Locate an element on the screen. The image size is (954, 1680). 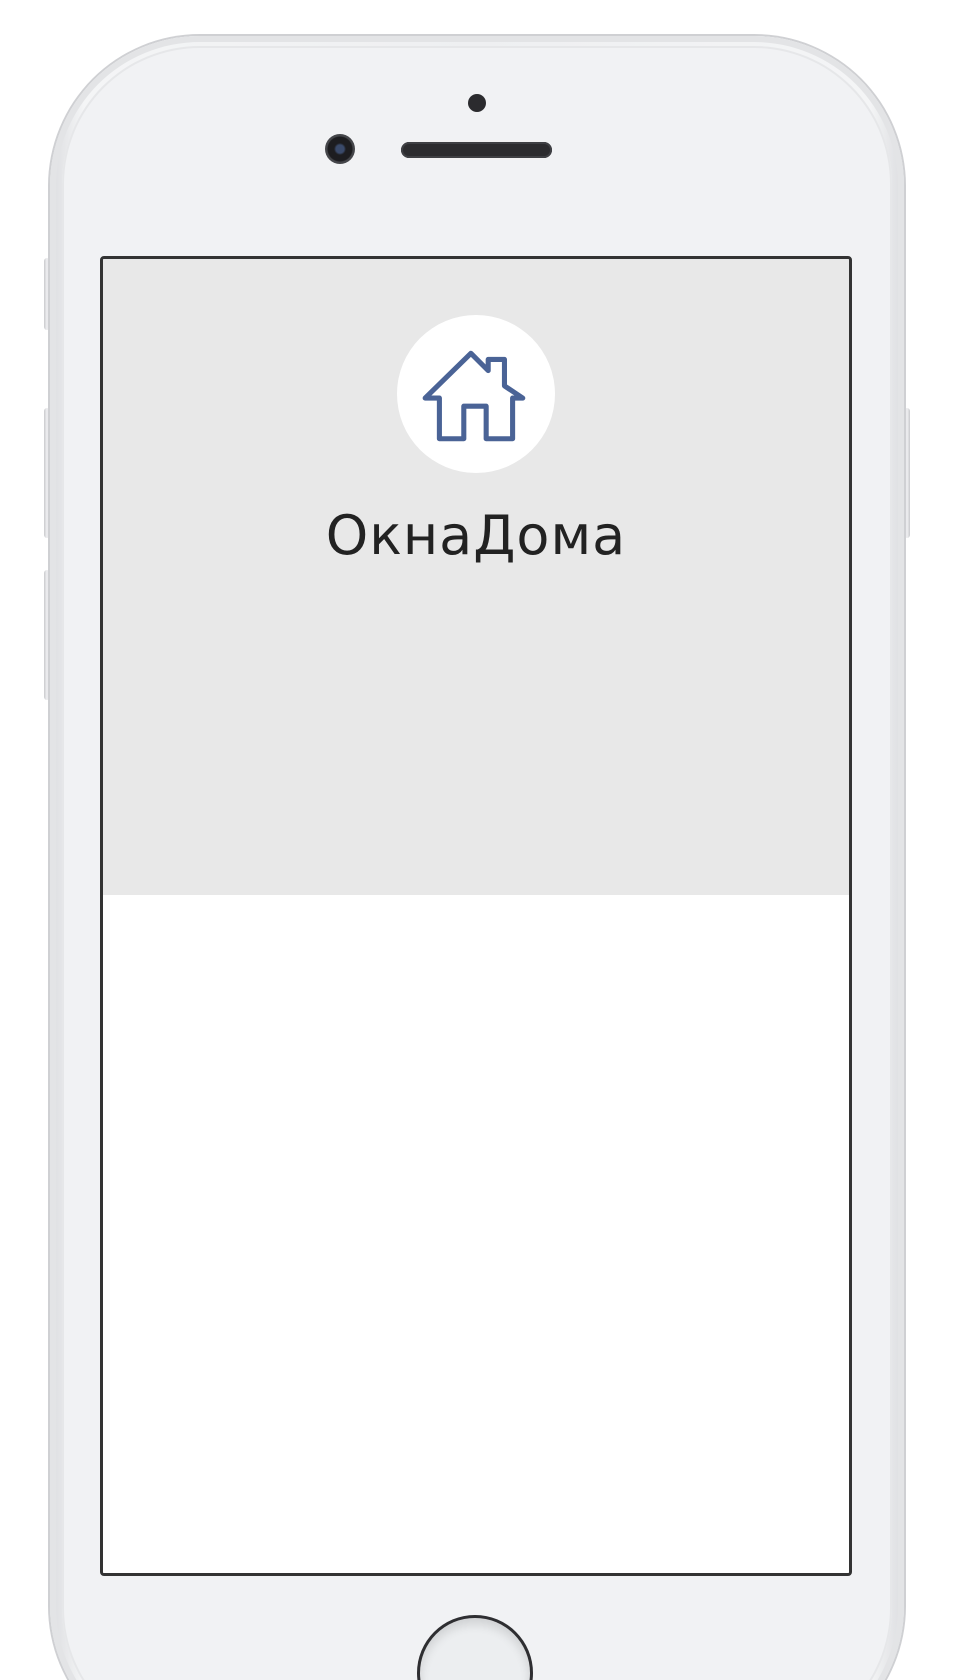
power-button is located at coordinates (907, 473).